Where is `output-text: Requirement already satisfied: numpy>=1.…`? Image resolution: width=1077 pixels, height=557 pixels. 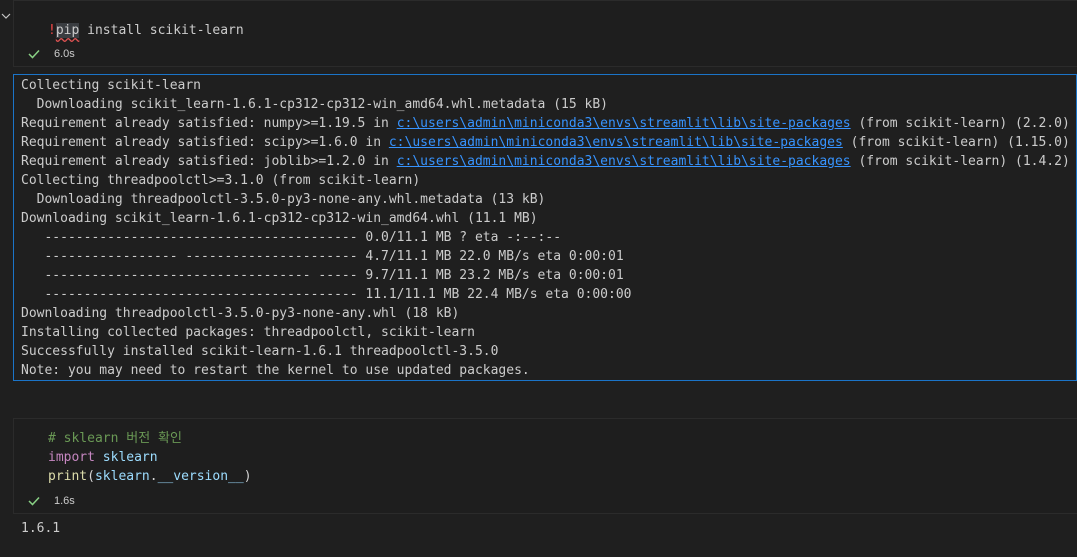
output-text: Requirement already satisfied: numpy>=1.… is located at coordinates (209, 123).